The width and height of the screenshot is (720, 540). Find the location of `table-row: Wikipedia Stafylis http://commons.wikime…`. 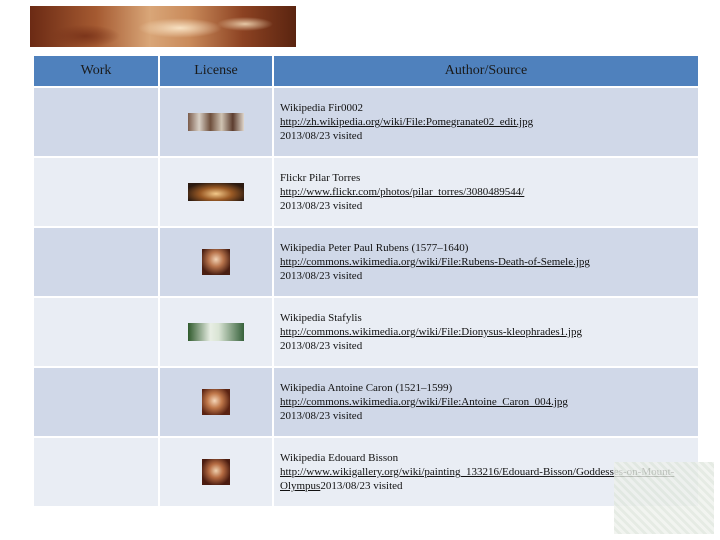

table-row: Wikipedia Stafylis http://commons.wikime… is located at coordinates (366, 332).